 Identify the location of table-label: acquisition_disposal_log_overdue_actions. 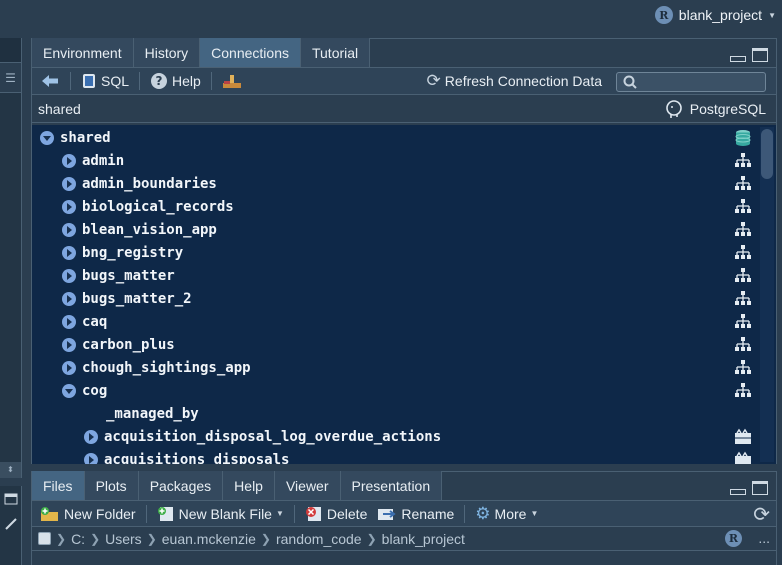
(273, 436).